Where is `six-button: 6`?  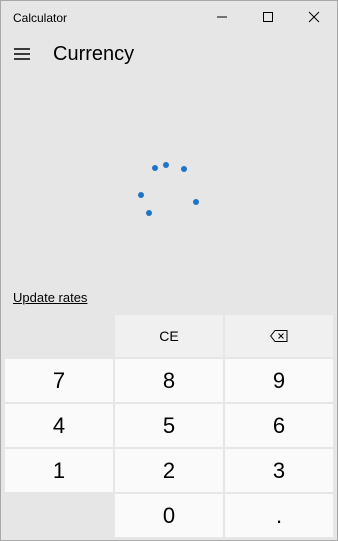 six-button: 6 is located at coordinates (279, 425).